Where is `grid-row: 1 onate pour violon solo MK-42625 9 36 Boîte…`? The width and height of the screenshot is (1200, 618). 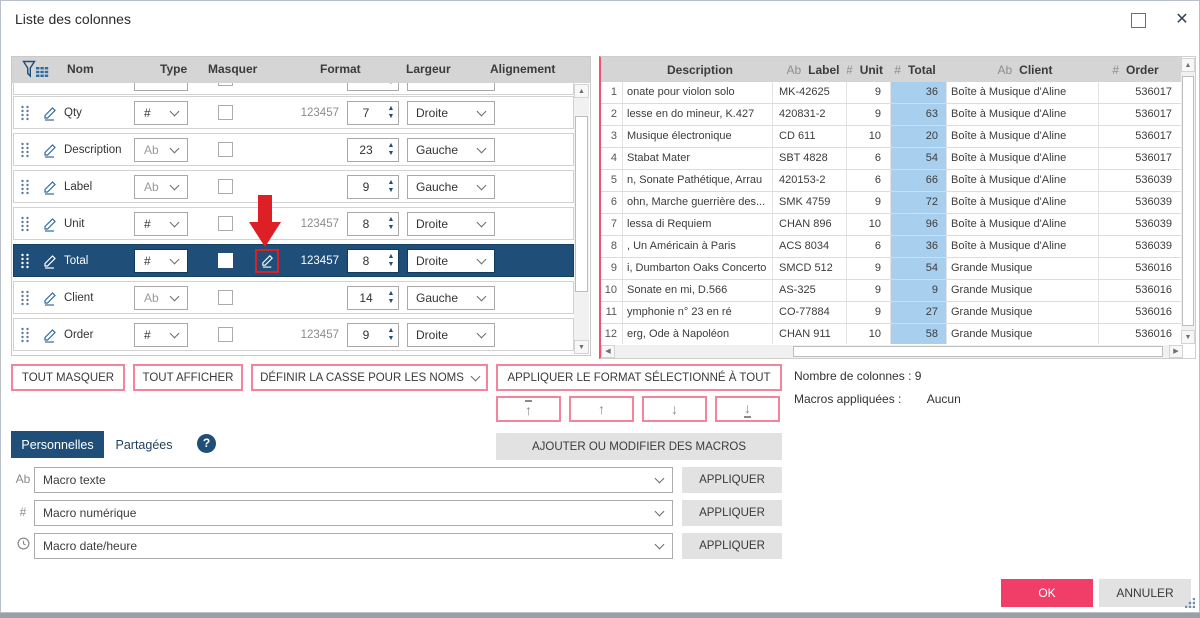
grid-row: 1 onate pour violon solo MK-42625 9 36 Boîte… is located at coordinates (891, 93).